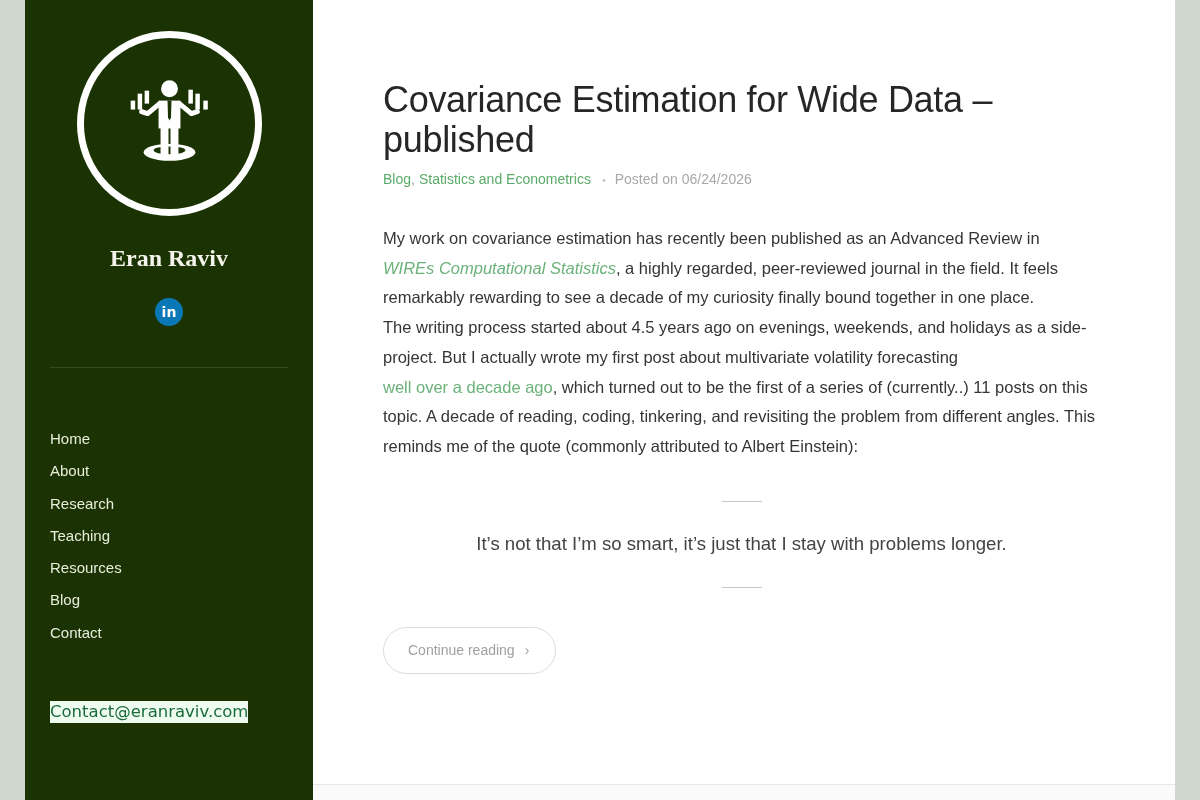  I want to click on nav-link: Blog, so click(65, 600).